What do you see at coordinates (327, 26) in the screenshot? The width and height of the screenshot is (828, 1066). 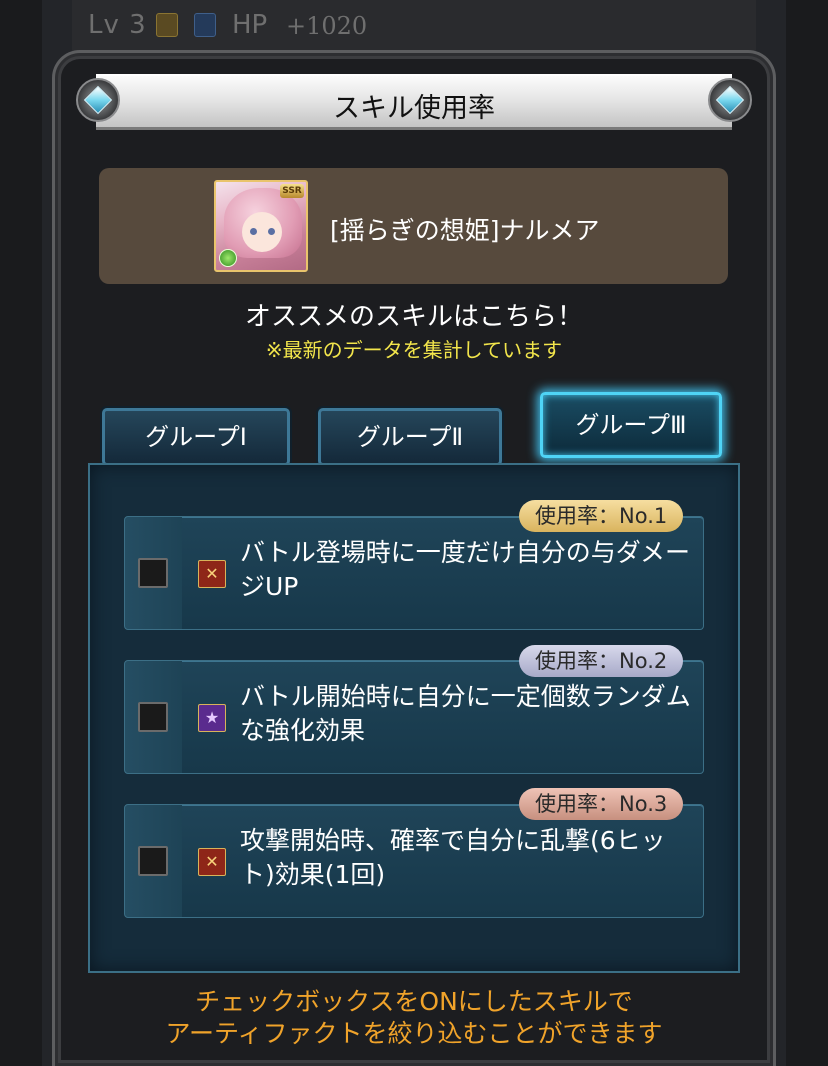 I see `background-hp-value: +1020` at bounding box center [327, 26].